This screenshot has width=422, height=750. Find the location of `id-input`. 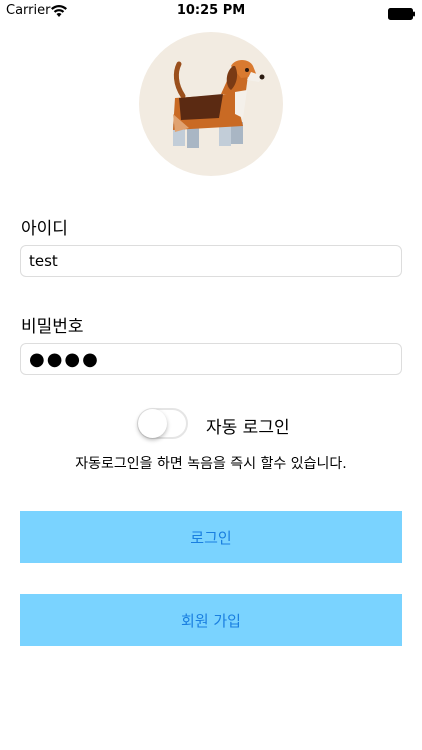

id-input is located at coordinates (211, 261).